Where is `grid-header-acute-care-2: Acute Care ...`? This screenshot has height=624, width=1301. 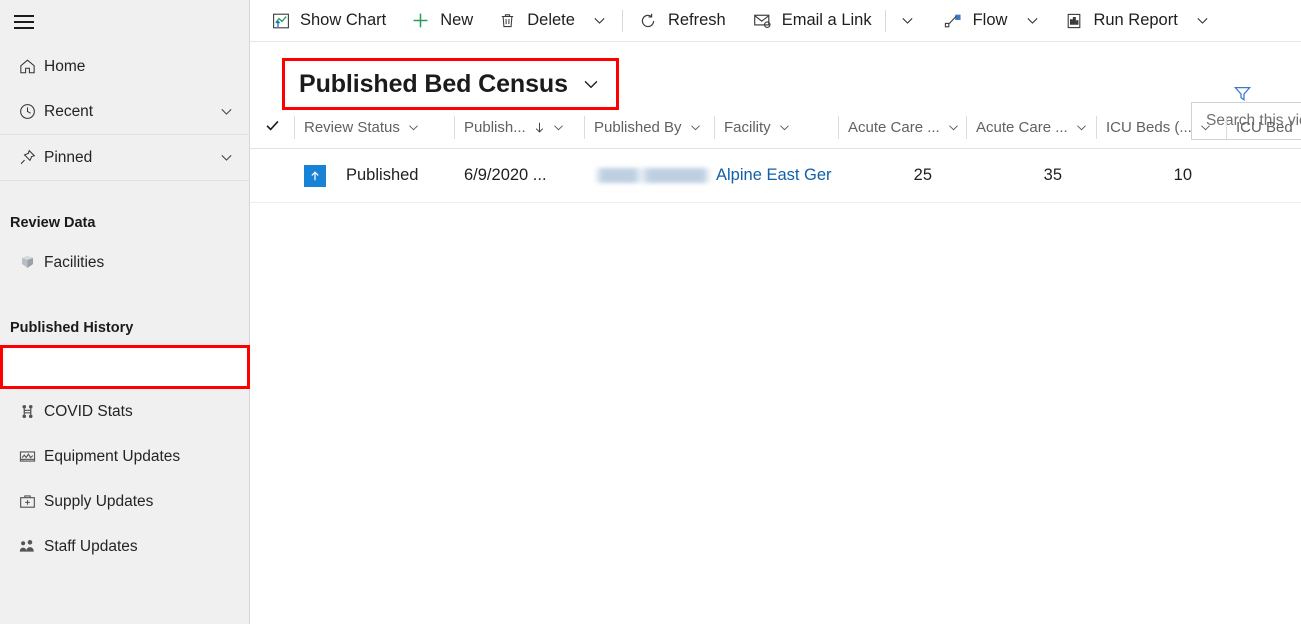 grid-header-acute-care-2: Acute Care ... is located at coordinates (1031, 127).